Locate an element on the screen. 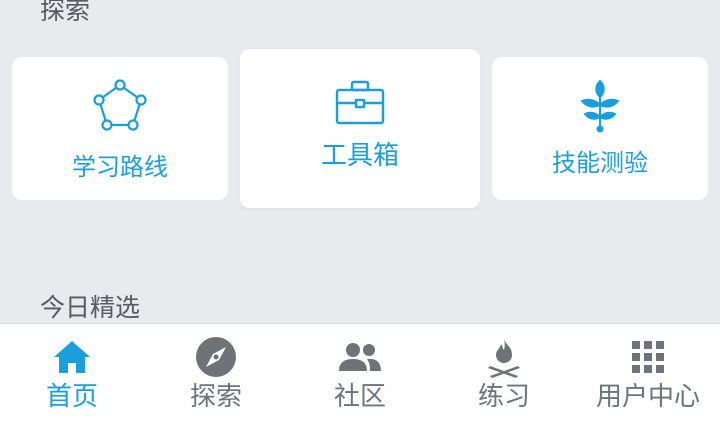 Image resolution: width=720 pixels, height=424 pixels. grid-icon is located at coordinates (648, 357).